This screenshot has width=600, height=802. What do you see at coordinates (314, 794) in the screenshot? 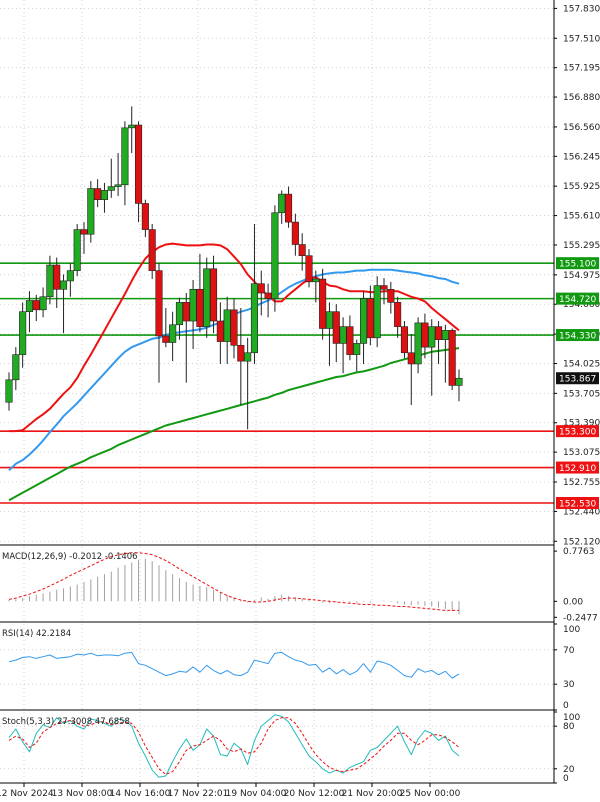
I see `time-tick-label: 20 Nov 12:00` at bounding box center [314, 794].